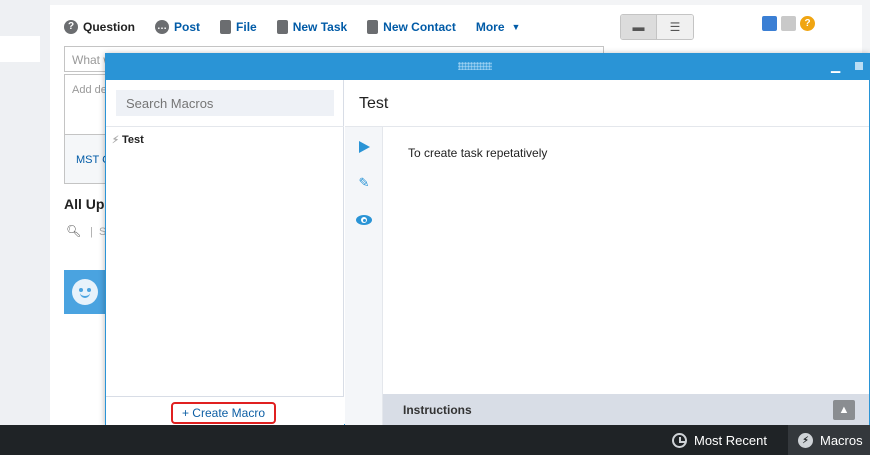  What do you see at coordinates (373, 27) in the screenshot?
I see `contact-icon` at bounding box center [373, 27].